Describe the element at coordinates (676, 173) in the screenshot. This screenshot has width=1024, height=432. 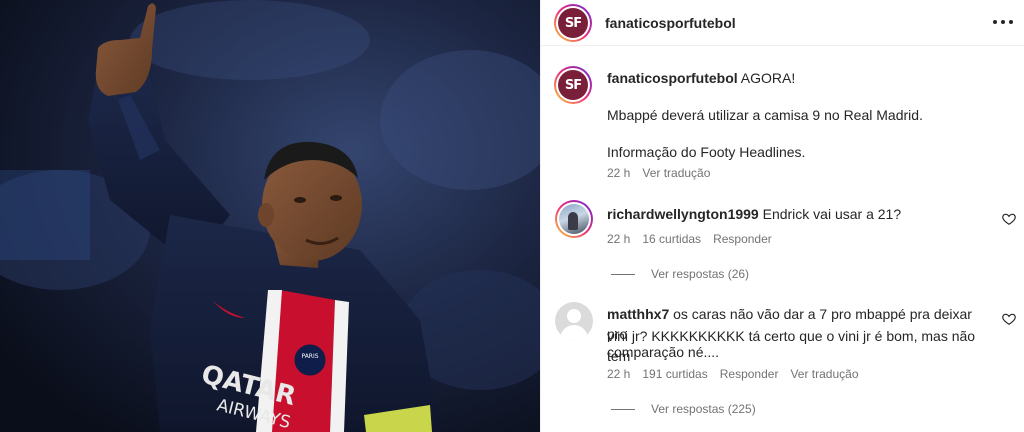
I see `caption-translate-link: Ver tradução` at that location.